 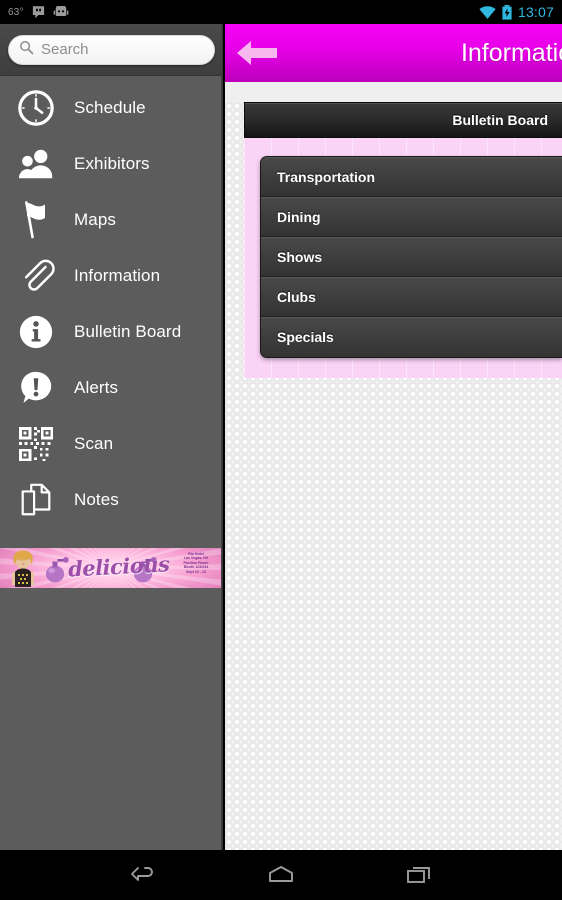 I want to click on home-icon, so click(x=281, y=874).